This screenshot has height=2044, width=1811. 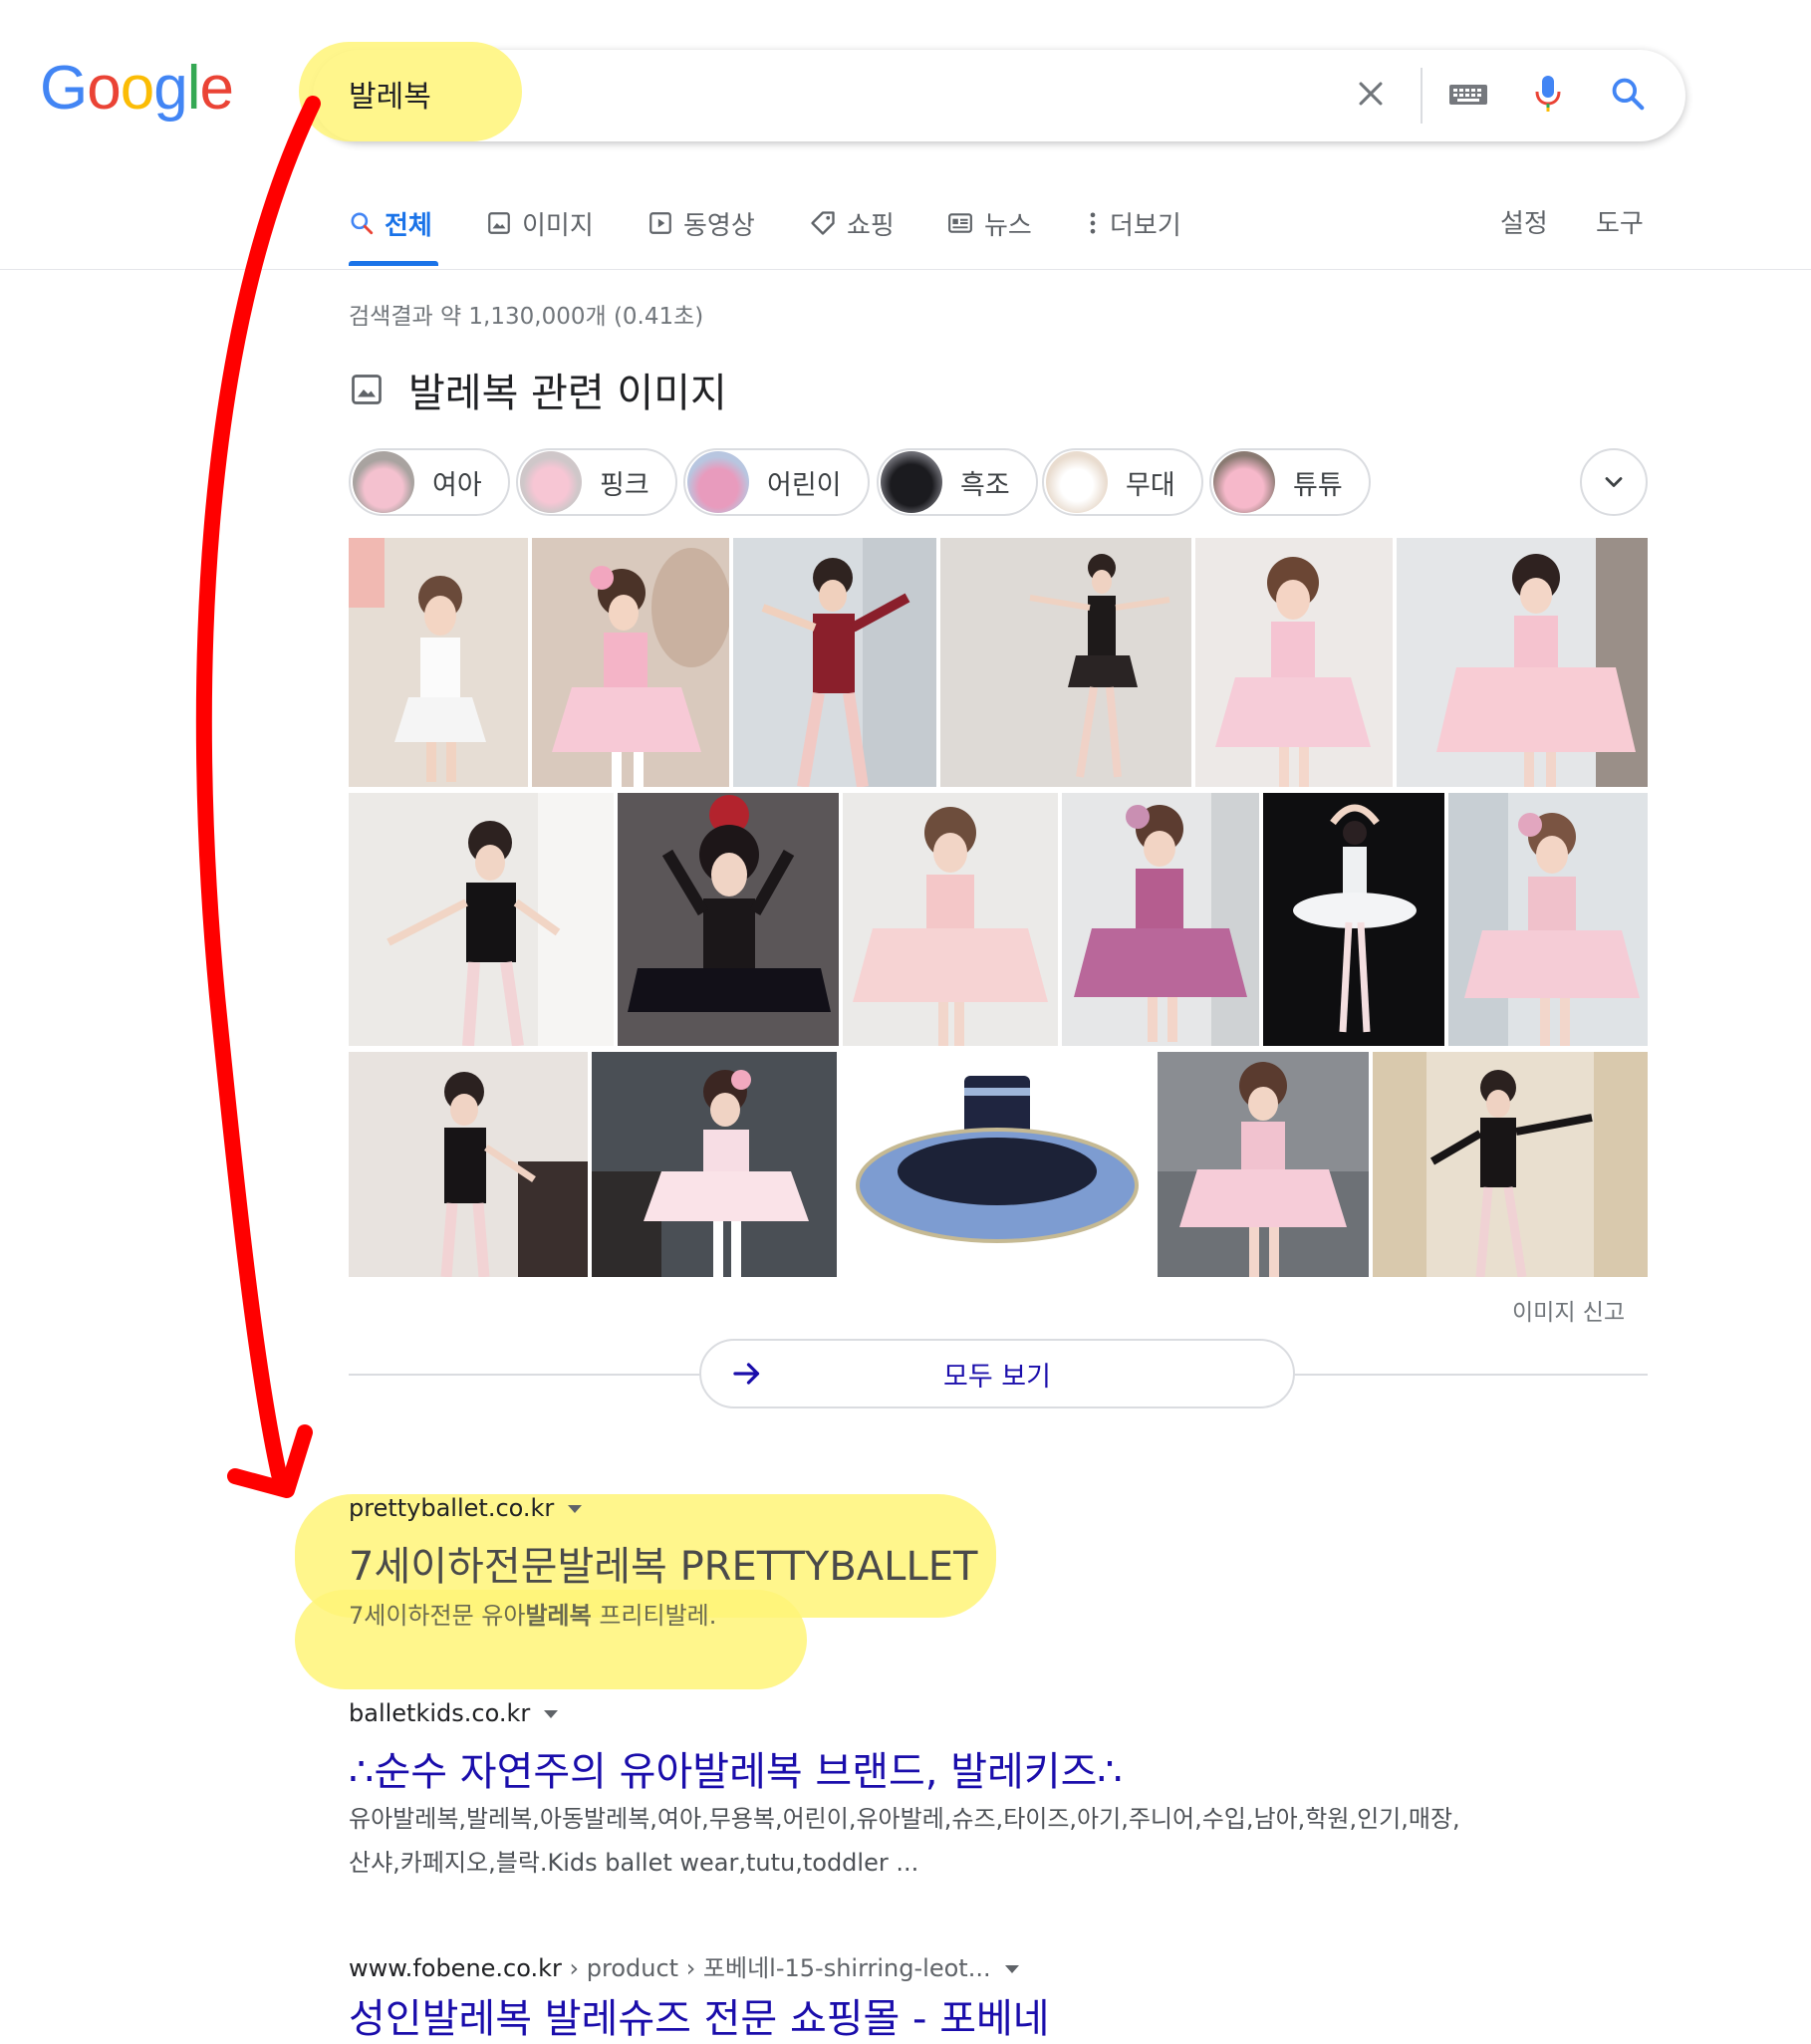 What do you see at coordinates (596, 482) in the screenshot?
I see `chip-pink: 핑크` at bounding box center [596, 482].